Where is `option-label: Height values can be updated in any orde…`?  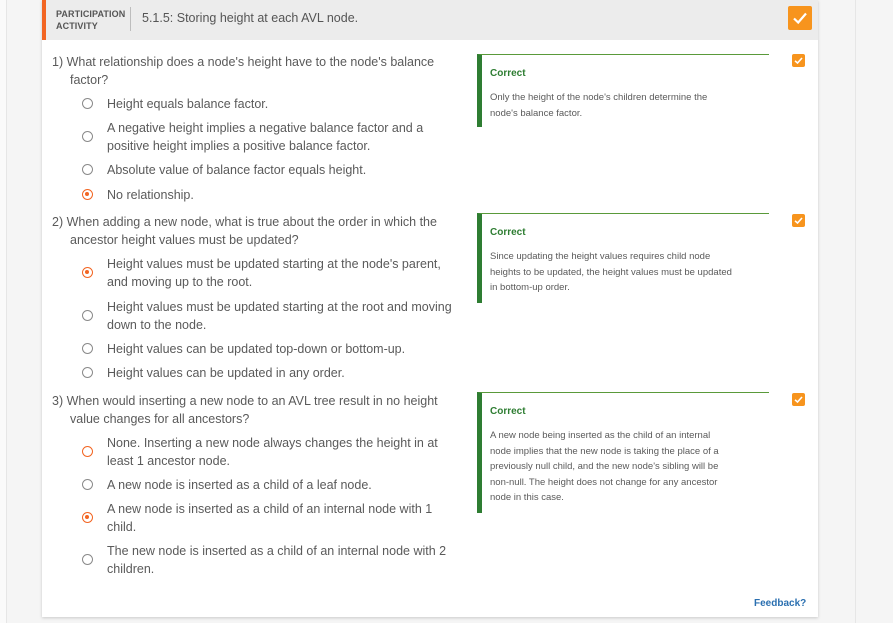
option-label: Height values can be updated in any orde… is located at coordinates (226, 373).